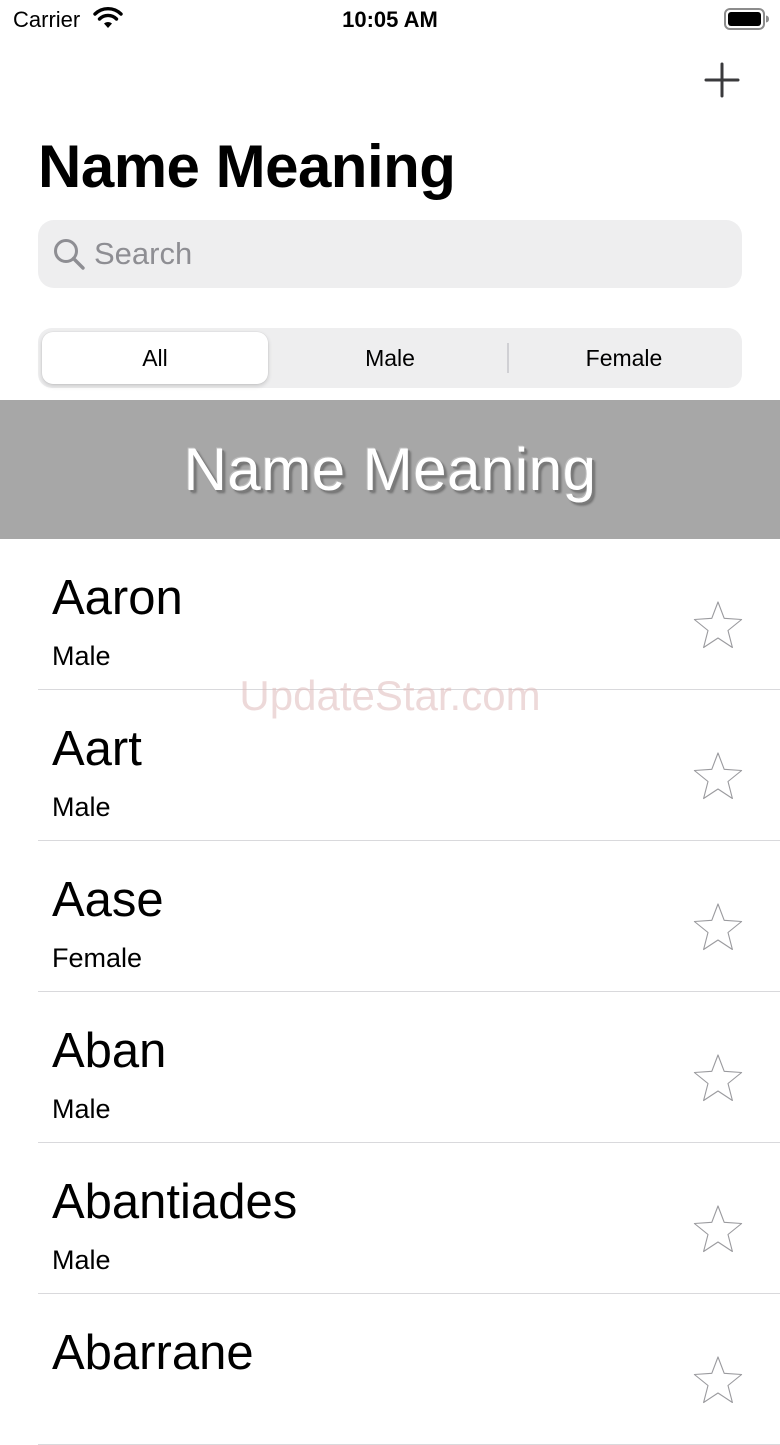 The height and width of the screenshot is (1445, 780). I want to click on item-name: Aaron, so click(117, 598).